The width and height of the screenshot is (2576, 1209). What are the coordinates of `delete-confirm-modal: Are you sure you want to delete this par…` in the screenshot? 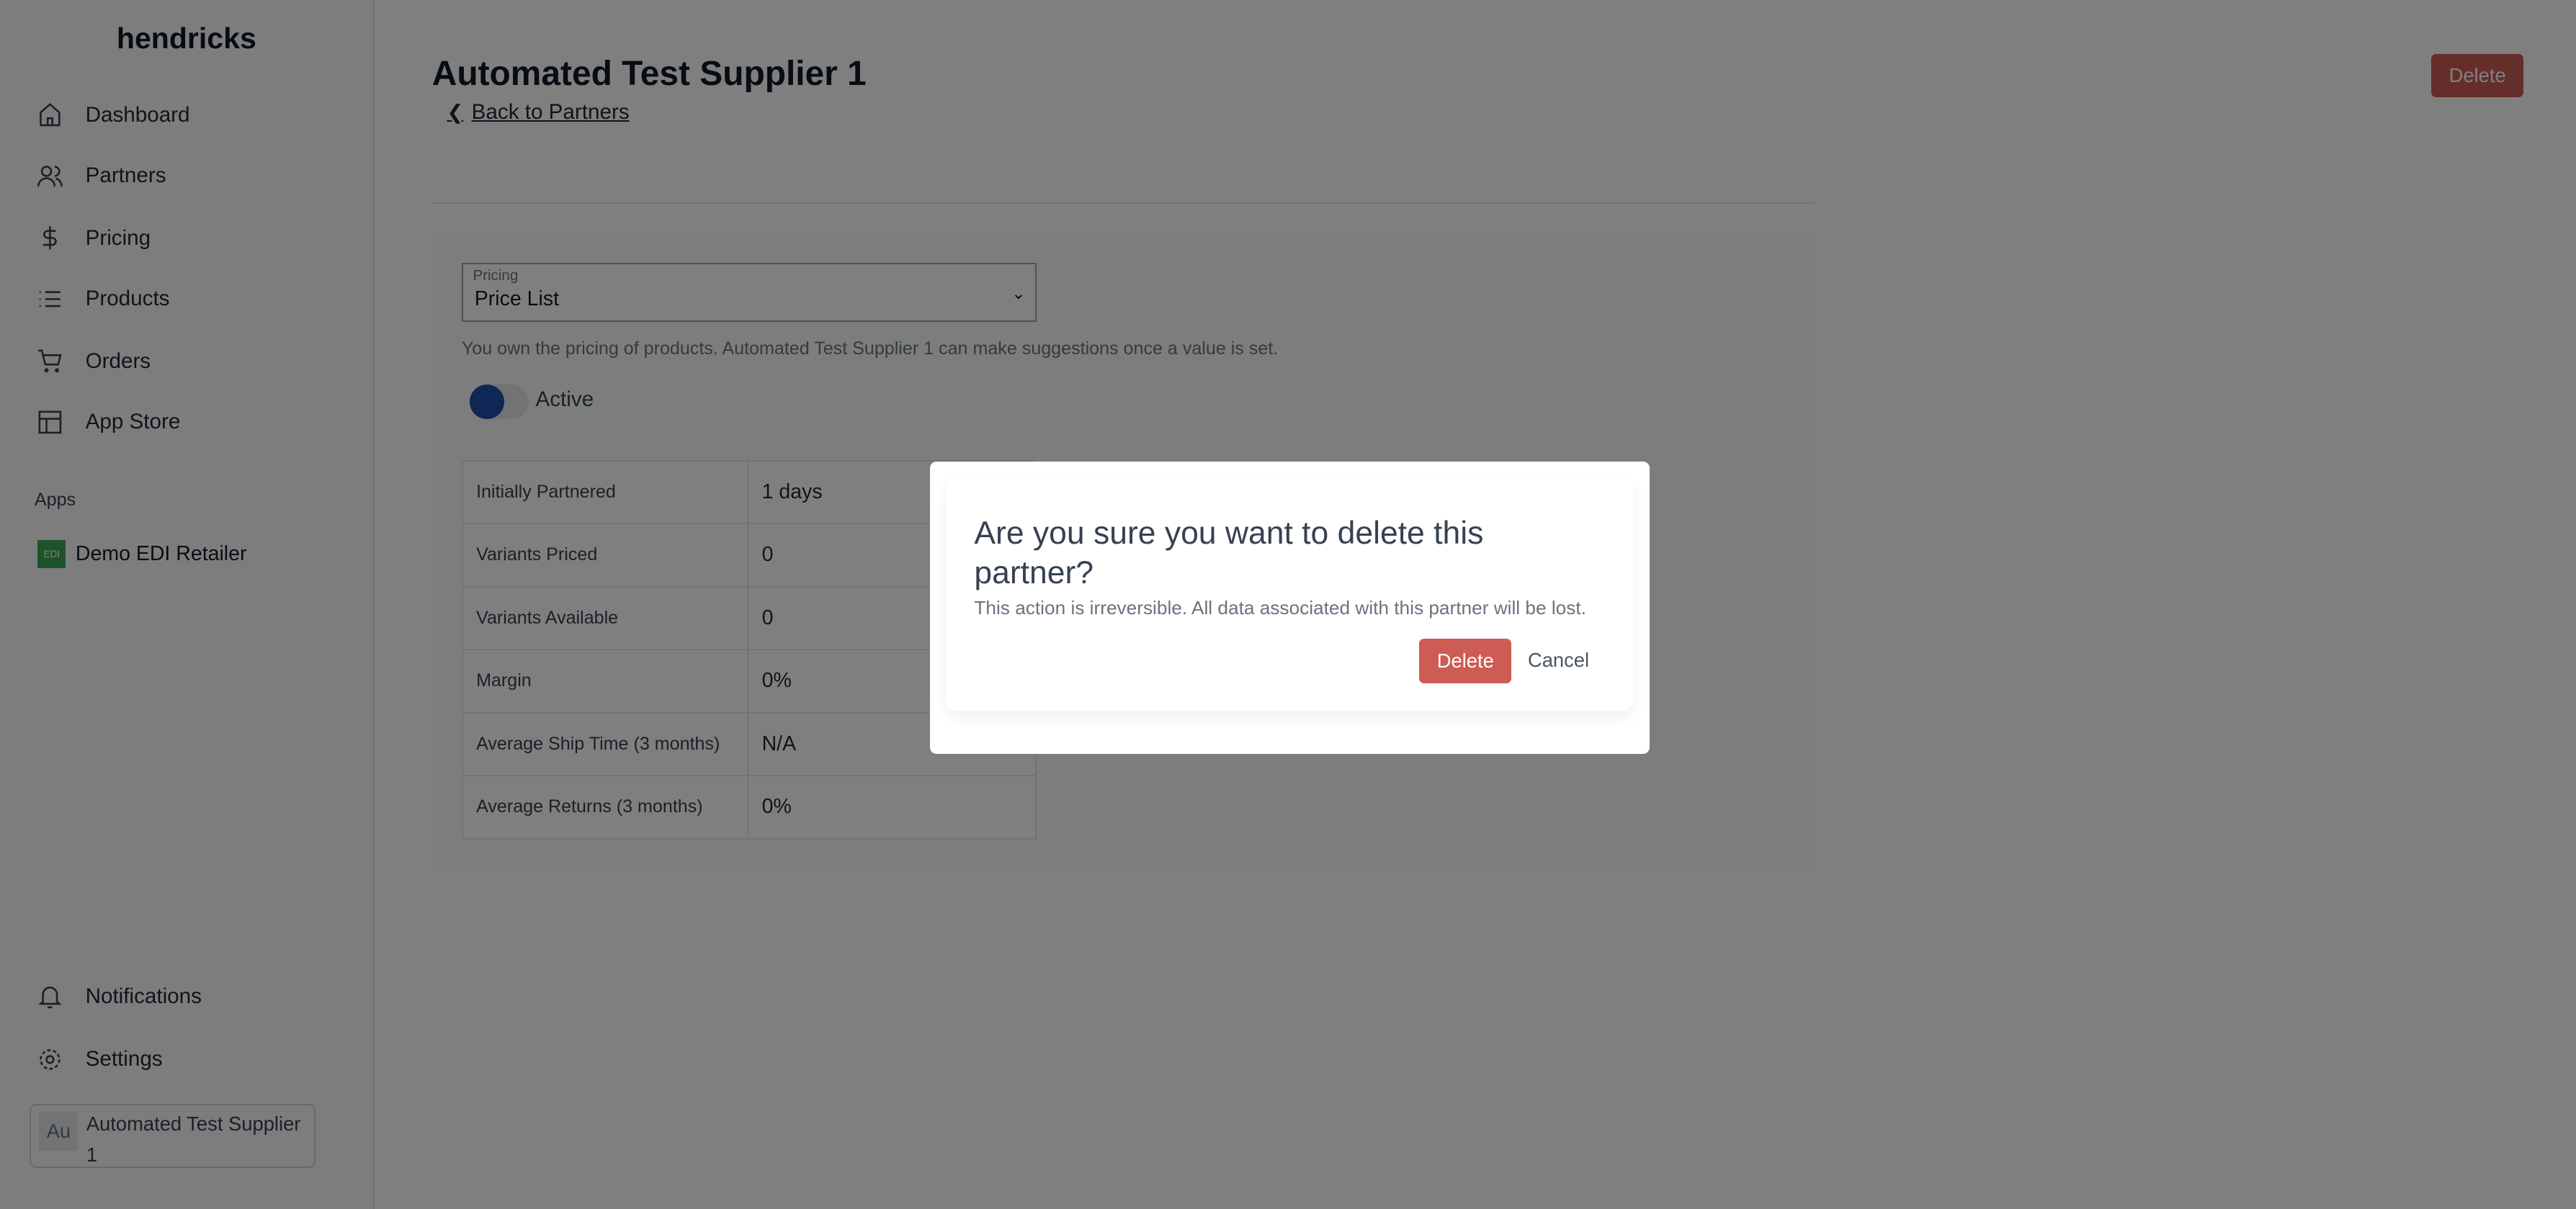 It's located at (1289, 607).